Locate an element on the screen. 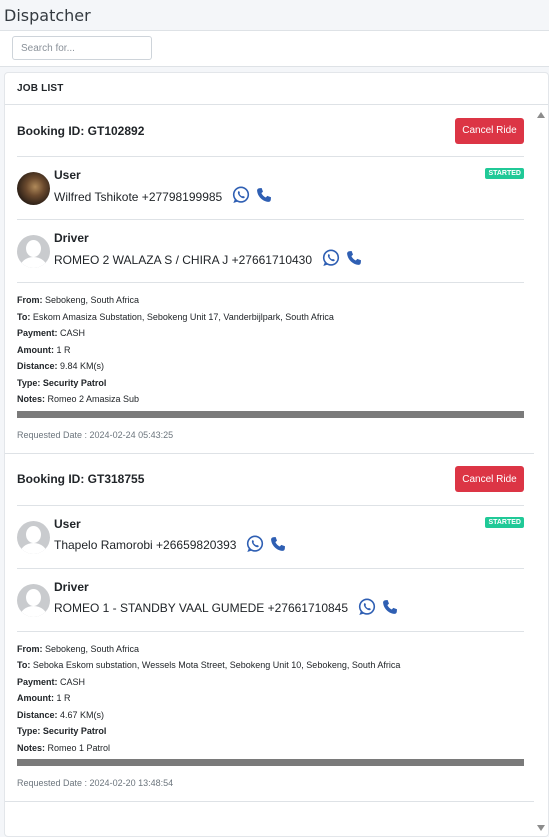 This screenshot has width=549, height=837. requested-date: Requested Date : 2024-02-24 05:43:25 is located at coordinates (95, 434).